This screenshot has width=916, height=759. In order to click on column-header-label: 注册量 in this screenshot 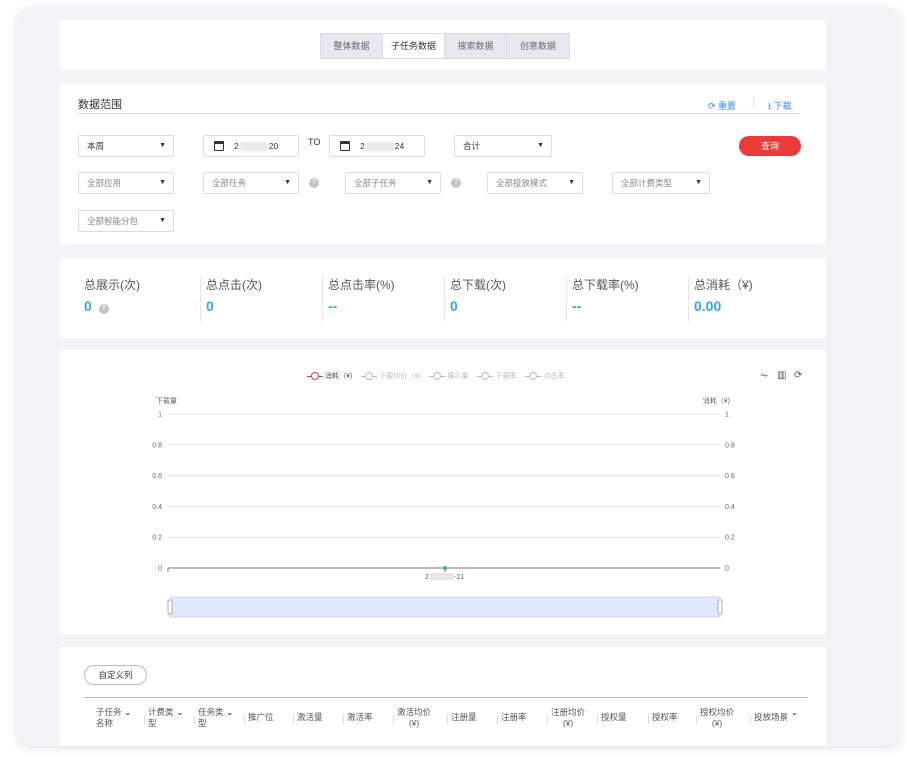, I will do `click(464, 717)`.